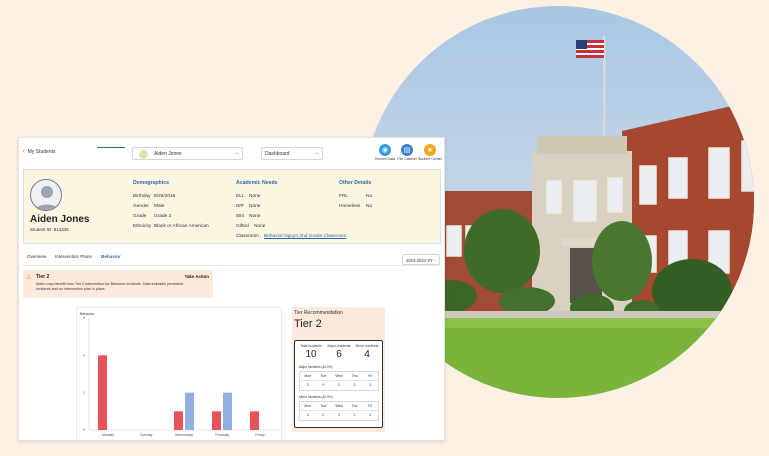 The width and height of the screenshot is (769, 456). What do you see at coordinates (339, 411) in the screenshot?
I see `minor-incidents-grid: Mon Tue Wed Thu Fri 0 0 2 2 0` at bounding box center [339, 411].